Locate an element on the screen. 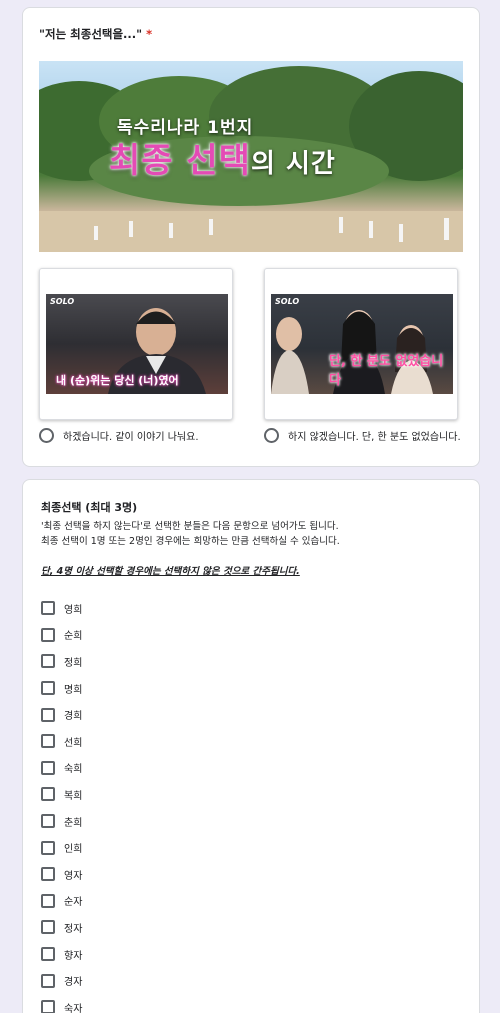 The height and width of the screenshot is (1013, 500). checkbox-option: 복희 is located at coordinates (61, 794).